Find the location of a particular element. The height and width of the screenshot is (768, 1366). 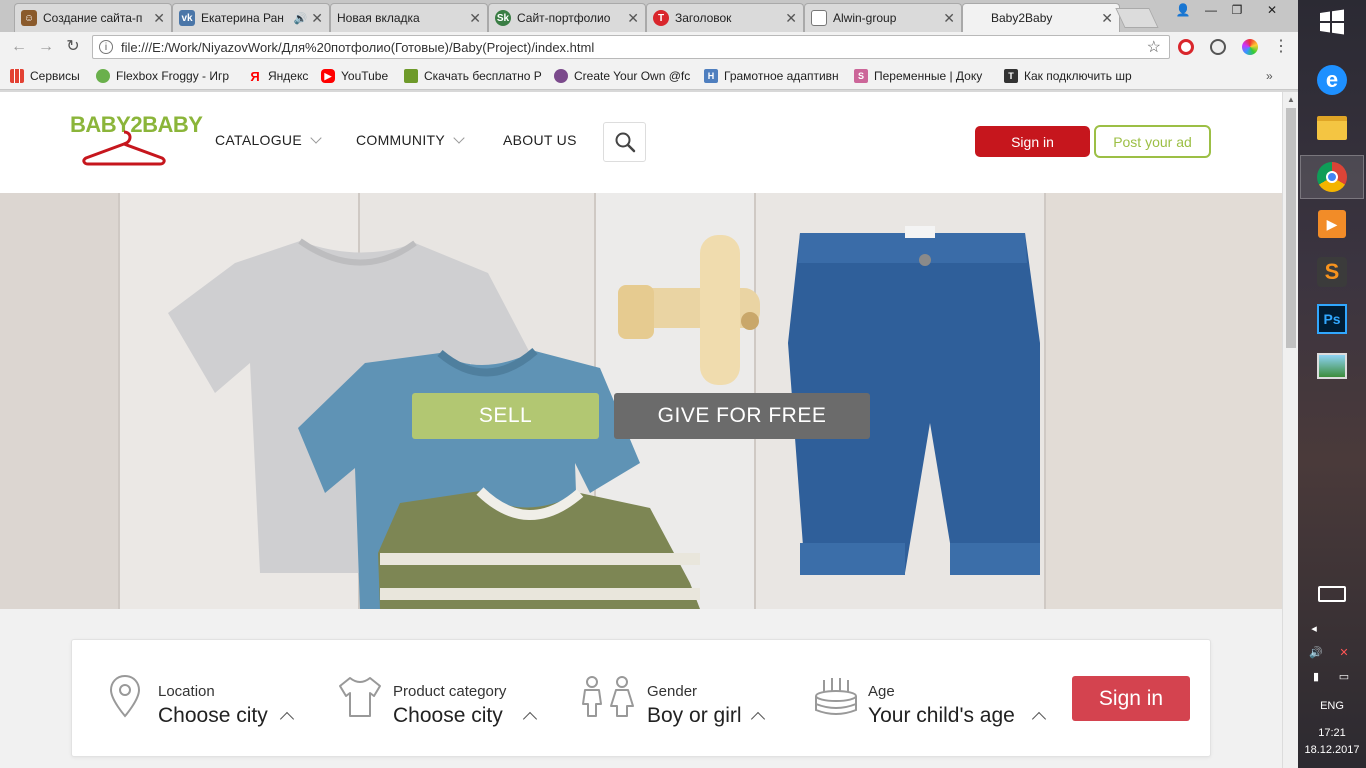

bookmark-item: Я Яндекс is located at coordinates (281, 76).